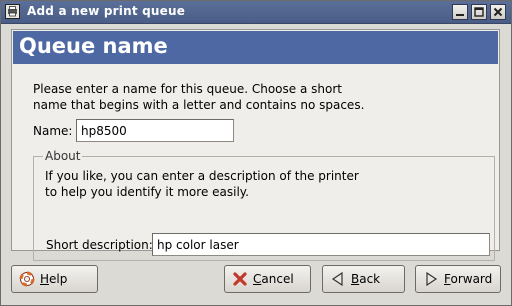  What do you see at coordinates (355, 279) in the screenshot?
I see `back-mnemonic: B` at bounding box center [355, 279].